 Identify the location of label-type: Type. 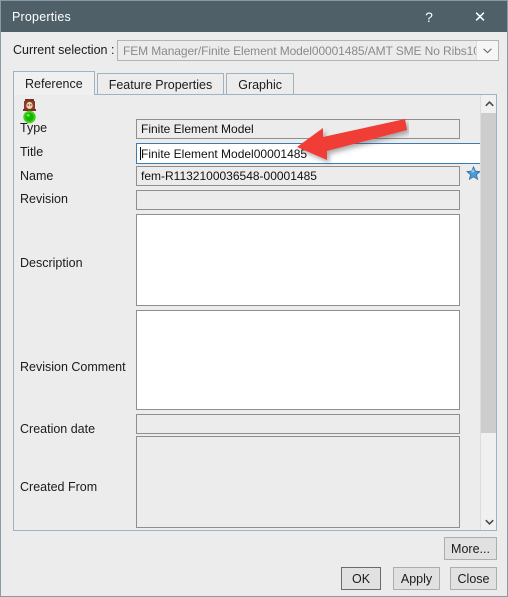
(34, 128).